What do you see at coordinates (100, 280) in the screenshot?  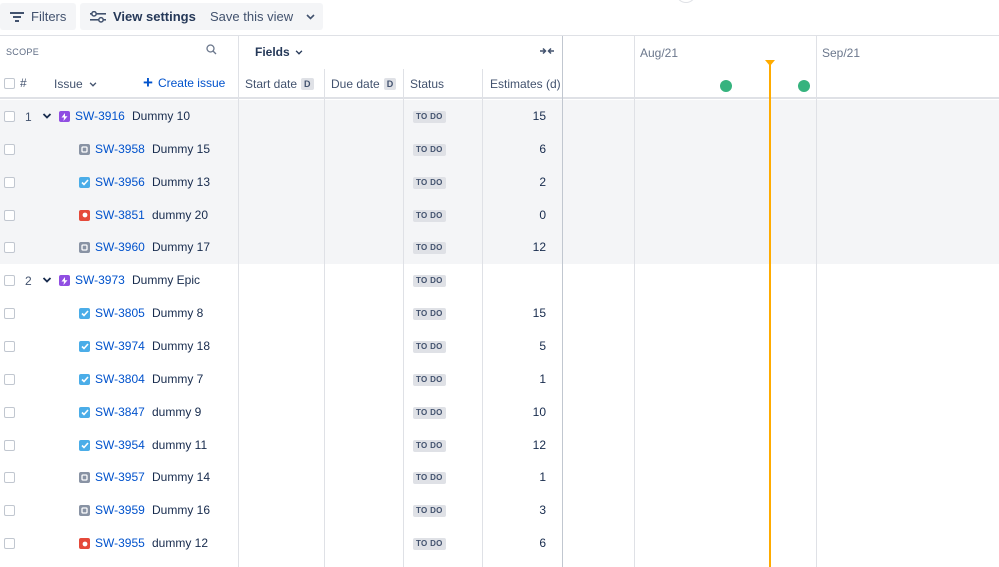 I see `issue-key-link: SW-3973` at bounding box center [100, 280].